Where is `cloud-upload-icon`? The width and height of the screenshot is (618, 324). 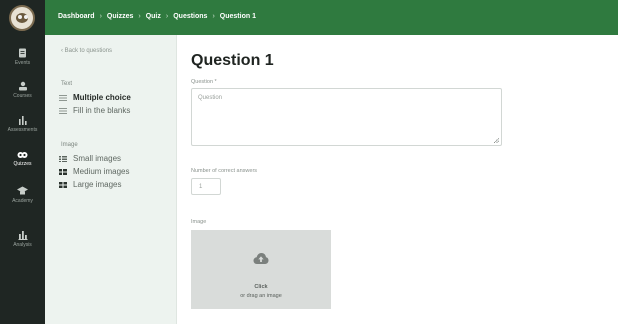 cloud-upload-icon is located at coordinates (261, 258).